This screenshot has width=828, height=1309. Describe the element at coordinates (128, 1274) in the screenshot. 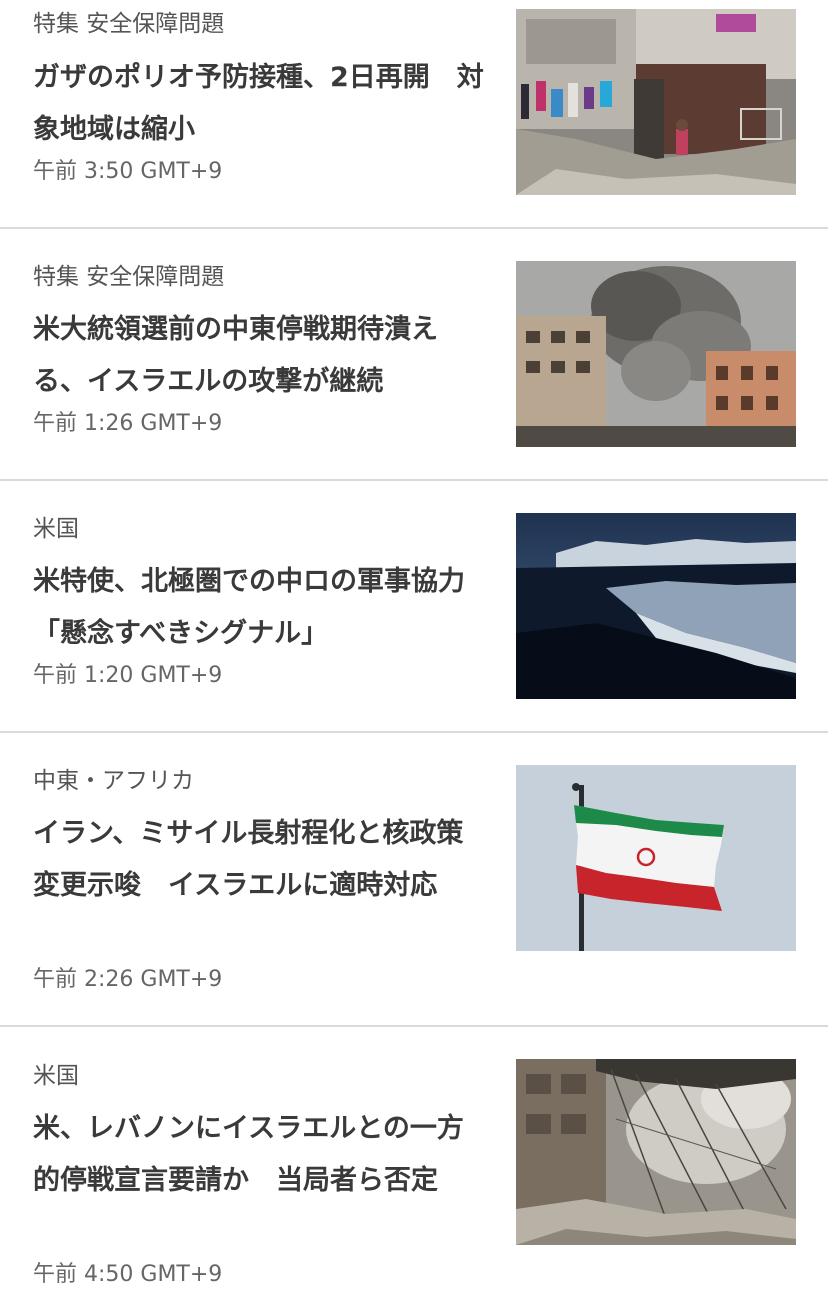

I see `article-timestamp: 午前 4:50 GMT+9` at that location.